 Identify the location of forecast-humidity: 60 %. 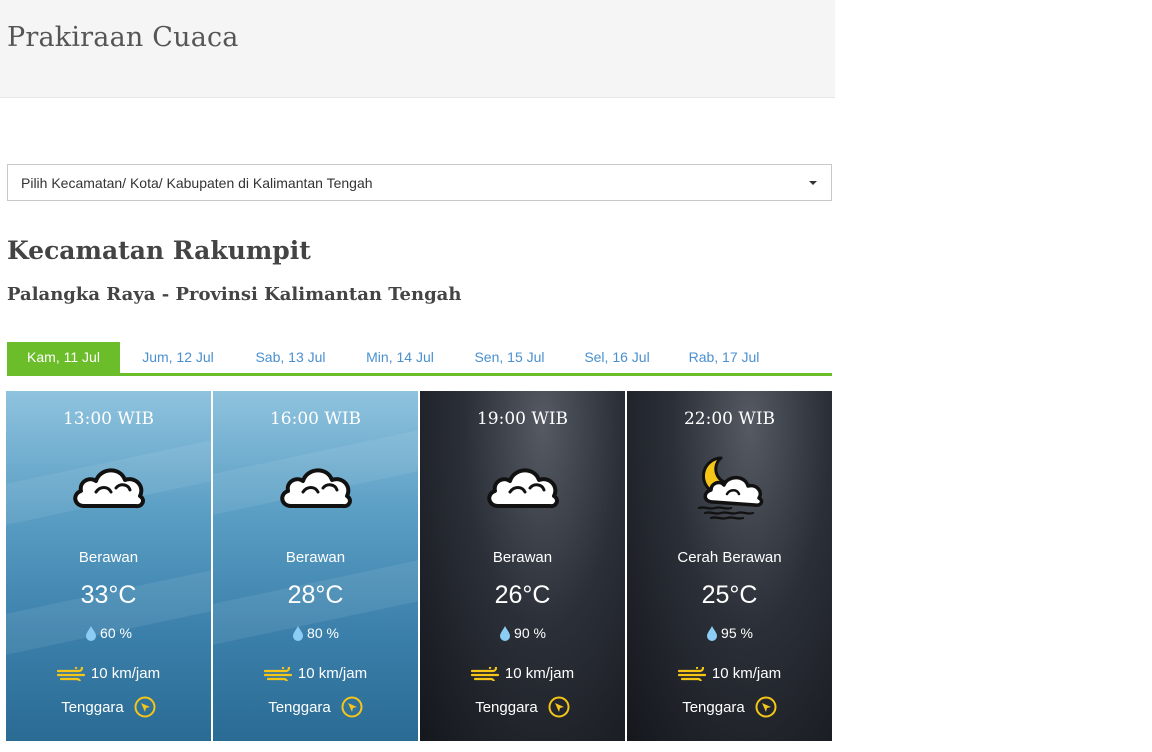
(108, 633).